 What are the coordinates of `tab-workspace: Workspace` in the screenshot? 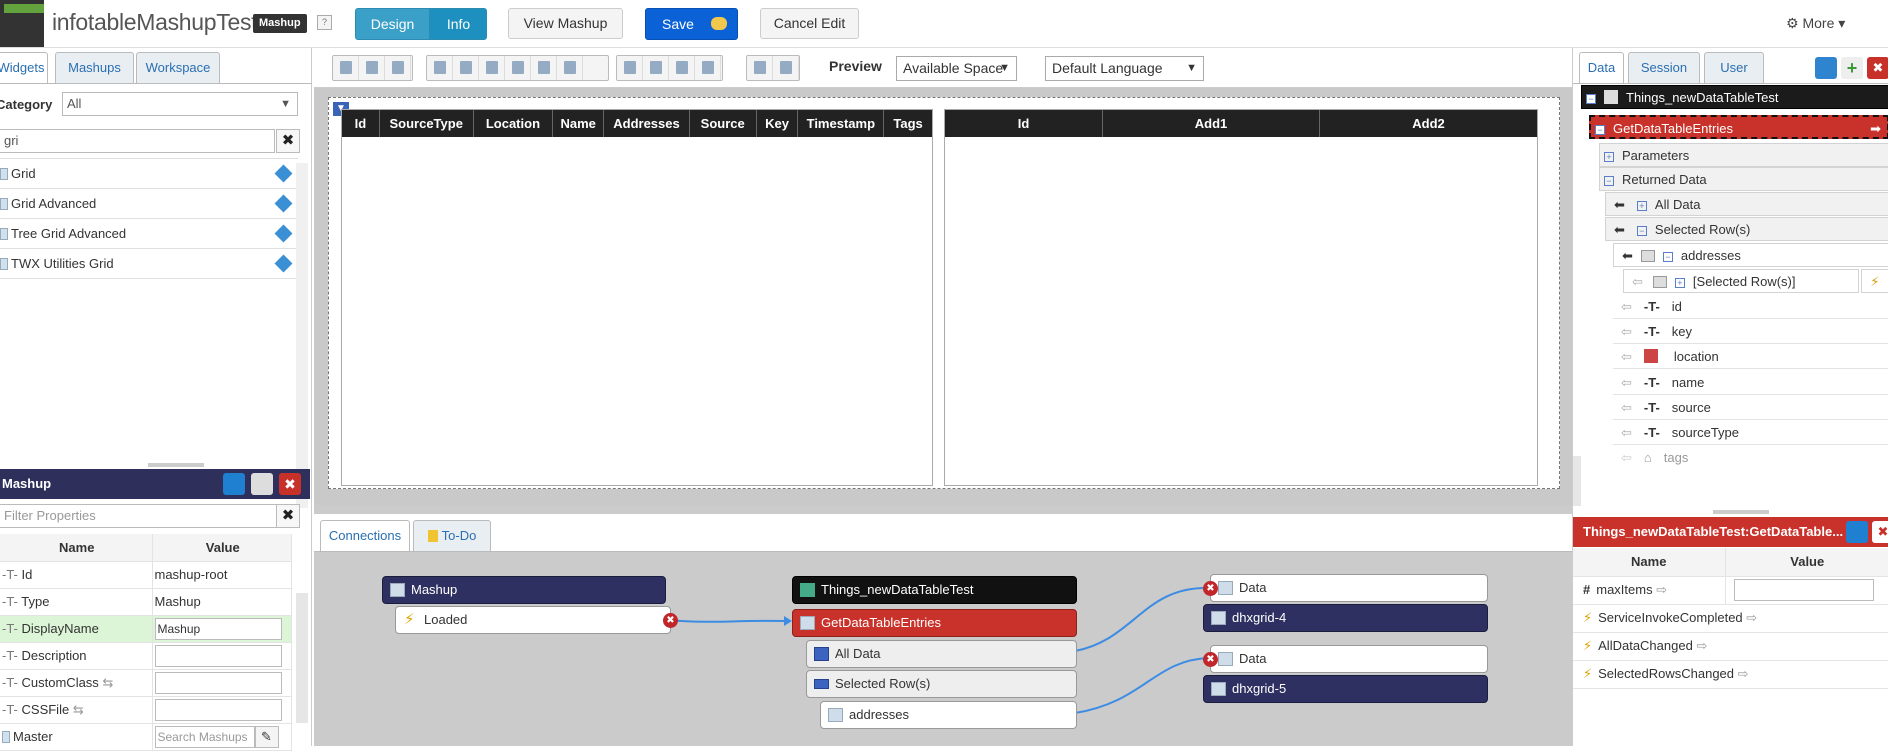 It's located at (178, 67).